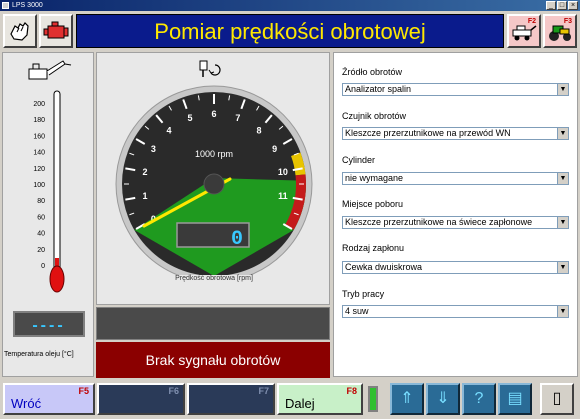 This screenshot has width=580, height=419. Describe the element at coordinates (320, 399) in the screenshot. I see `next-button: Dalej F8` at that location.